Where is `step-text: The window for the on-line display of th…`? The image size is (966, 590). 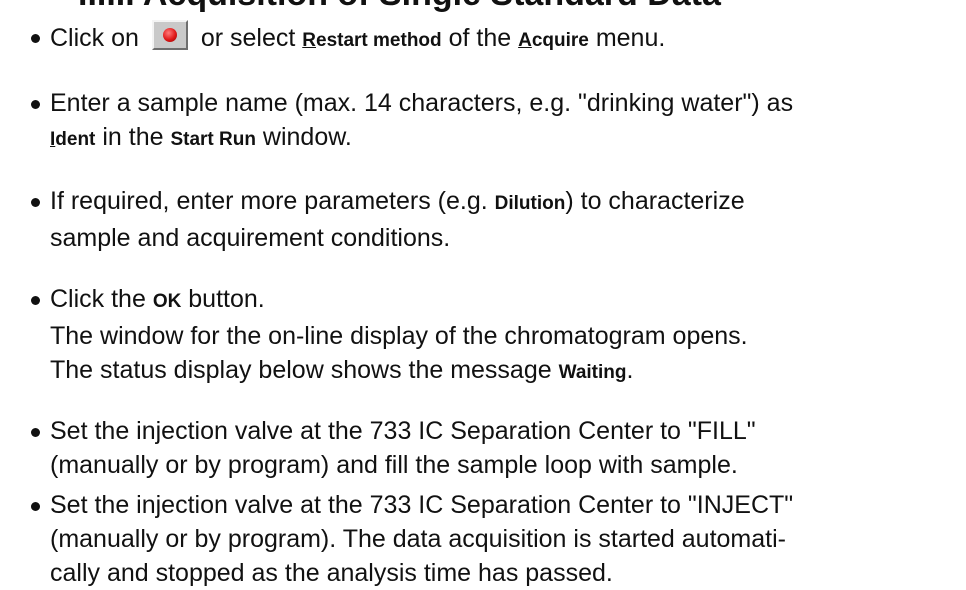 step-text: The window for the on-line display of th… is located at coordinates (399, 336).